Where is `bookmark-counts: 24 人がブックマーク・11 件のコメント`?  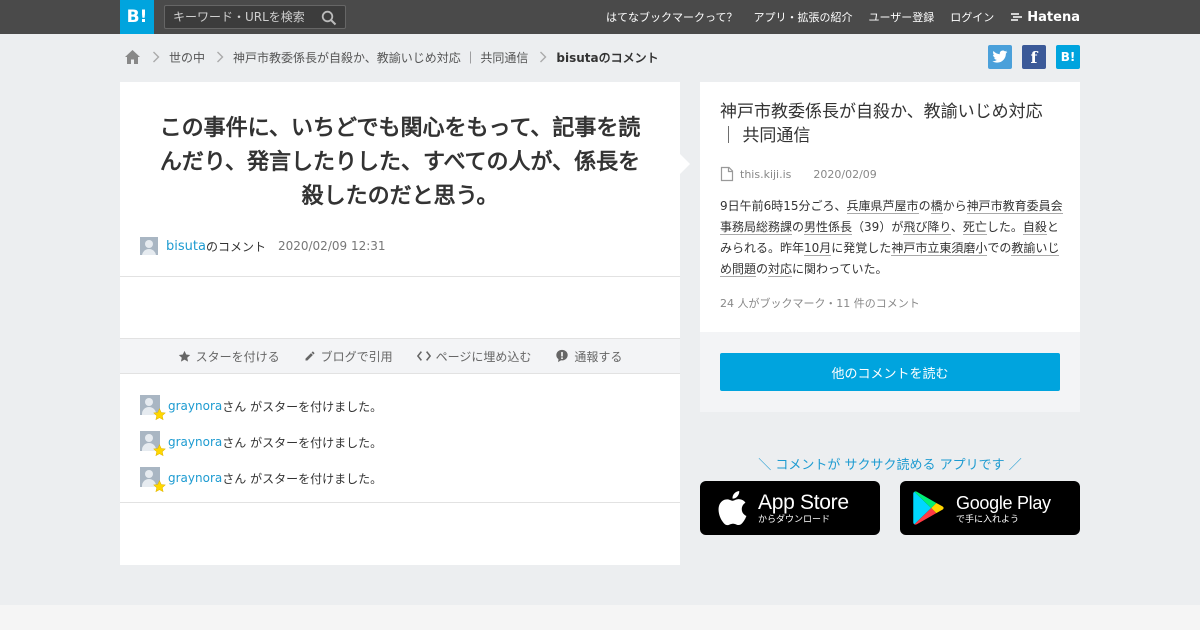 bookmark-counts: 24 人がブックマーク・11 件のコメント is located at coordinates (820, 303).